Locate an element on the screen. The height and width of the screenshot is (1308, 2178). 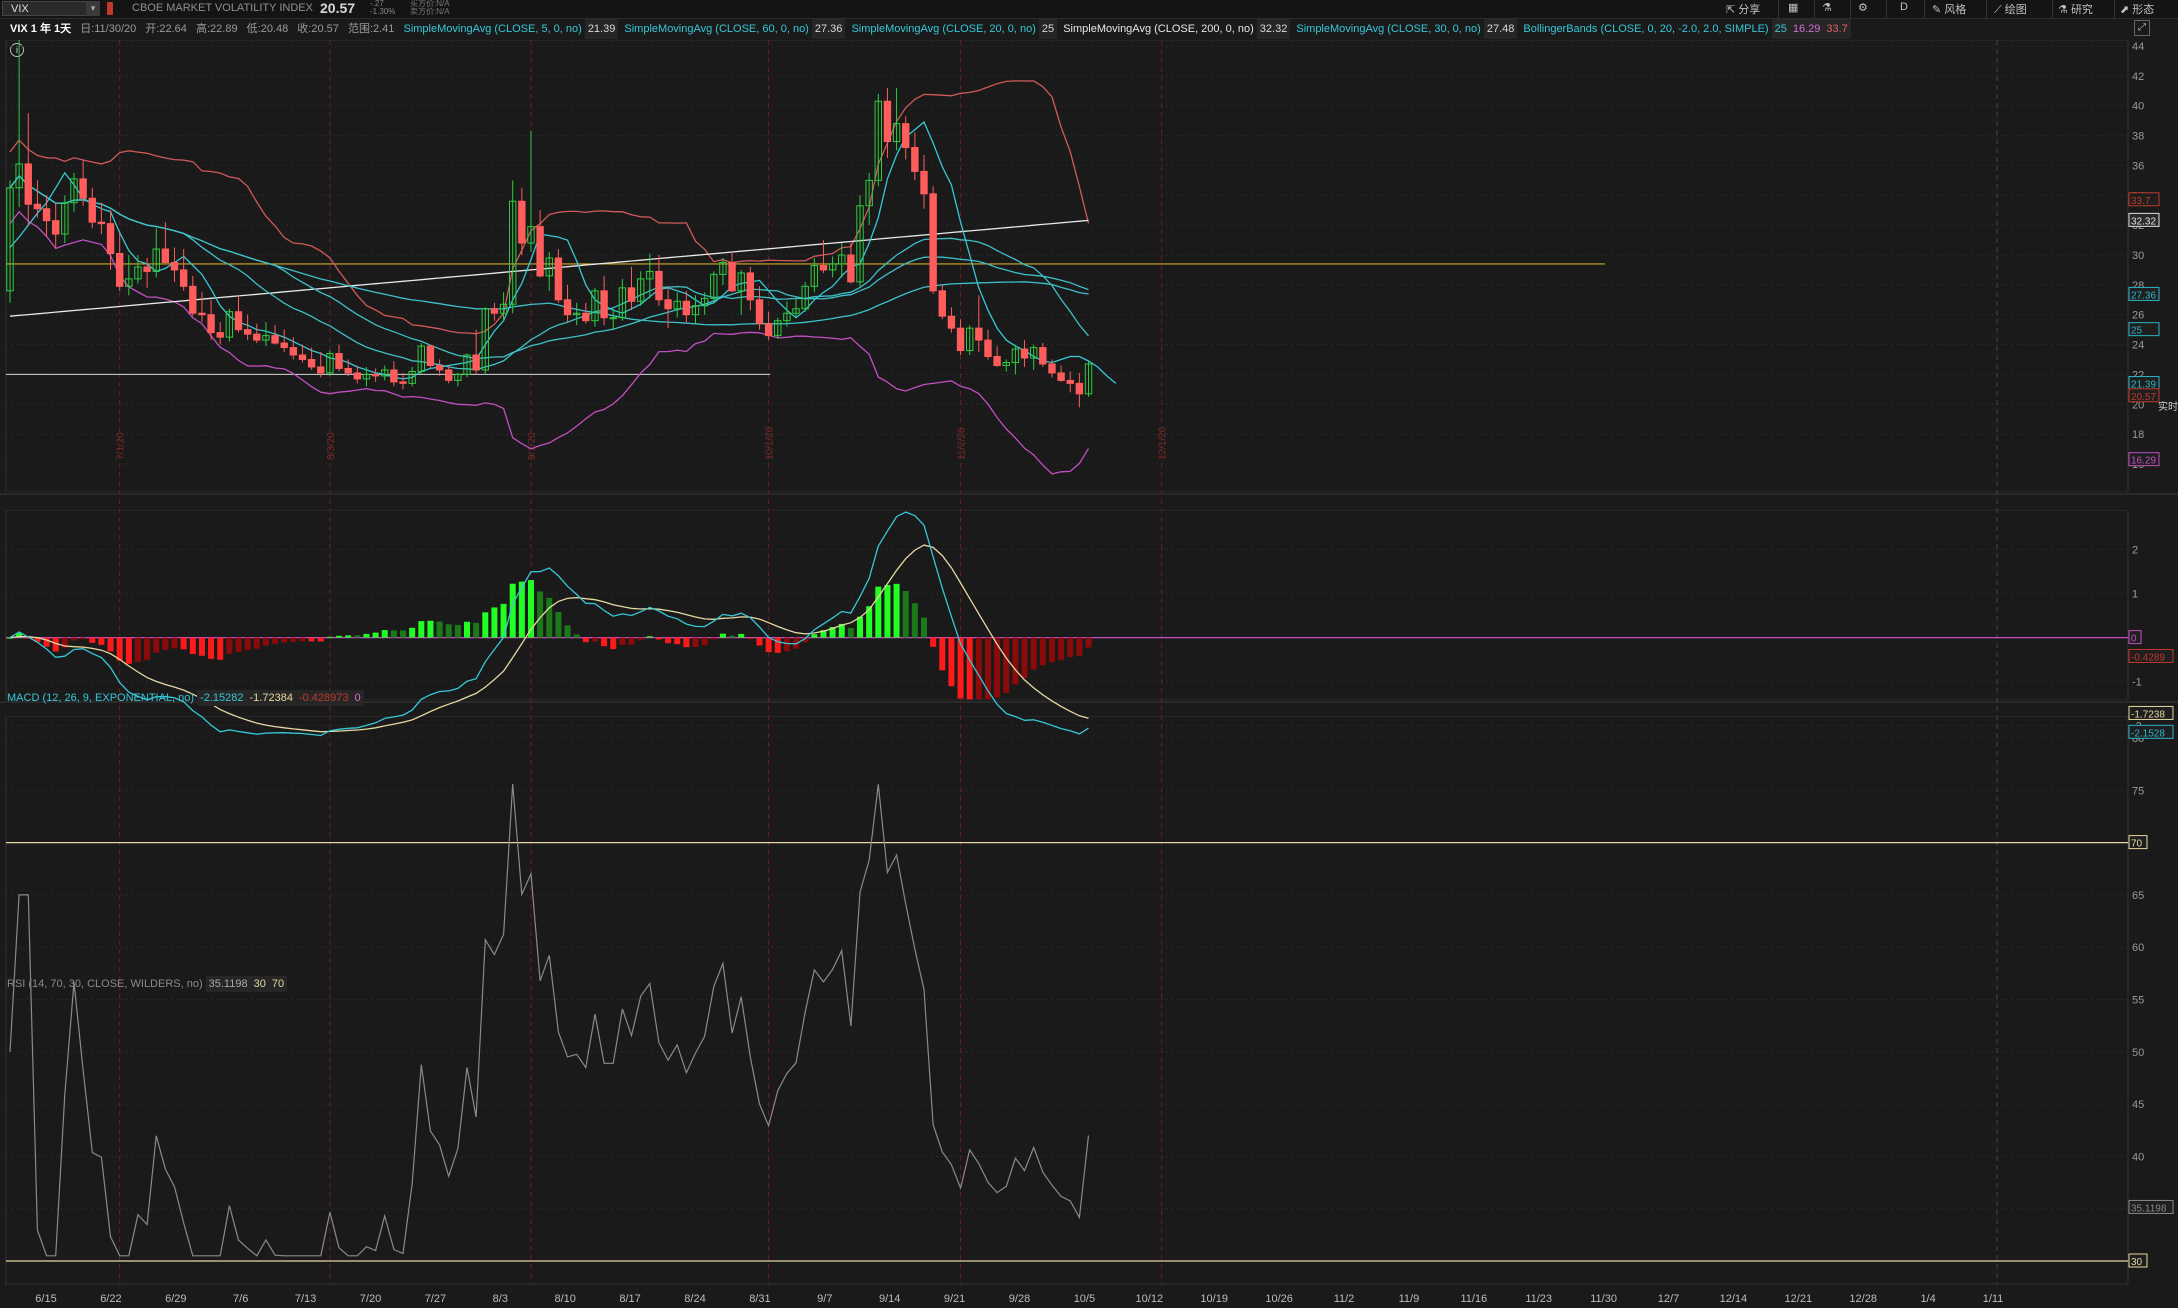
gear-icon: ⚙ is located at coordinates (1863, 8).